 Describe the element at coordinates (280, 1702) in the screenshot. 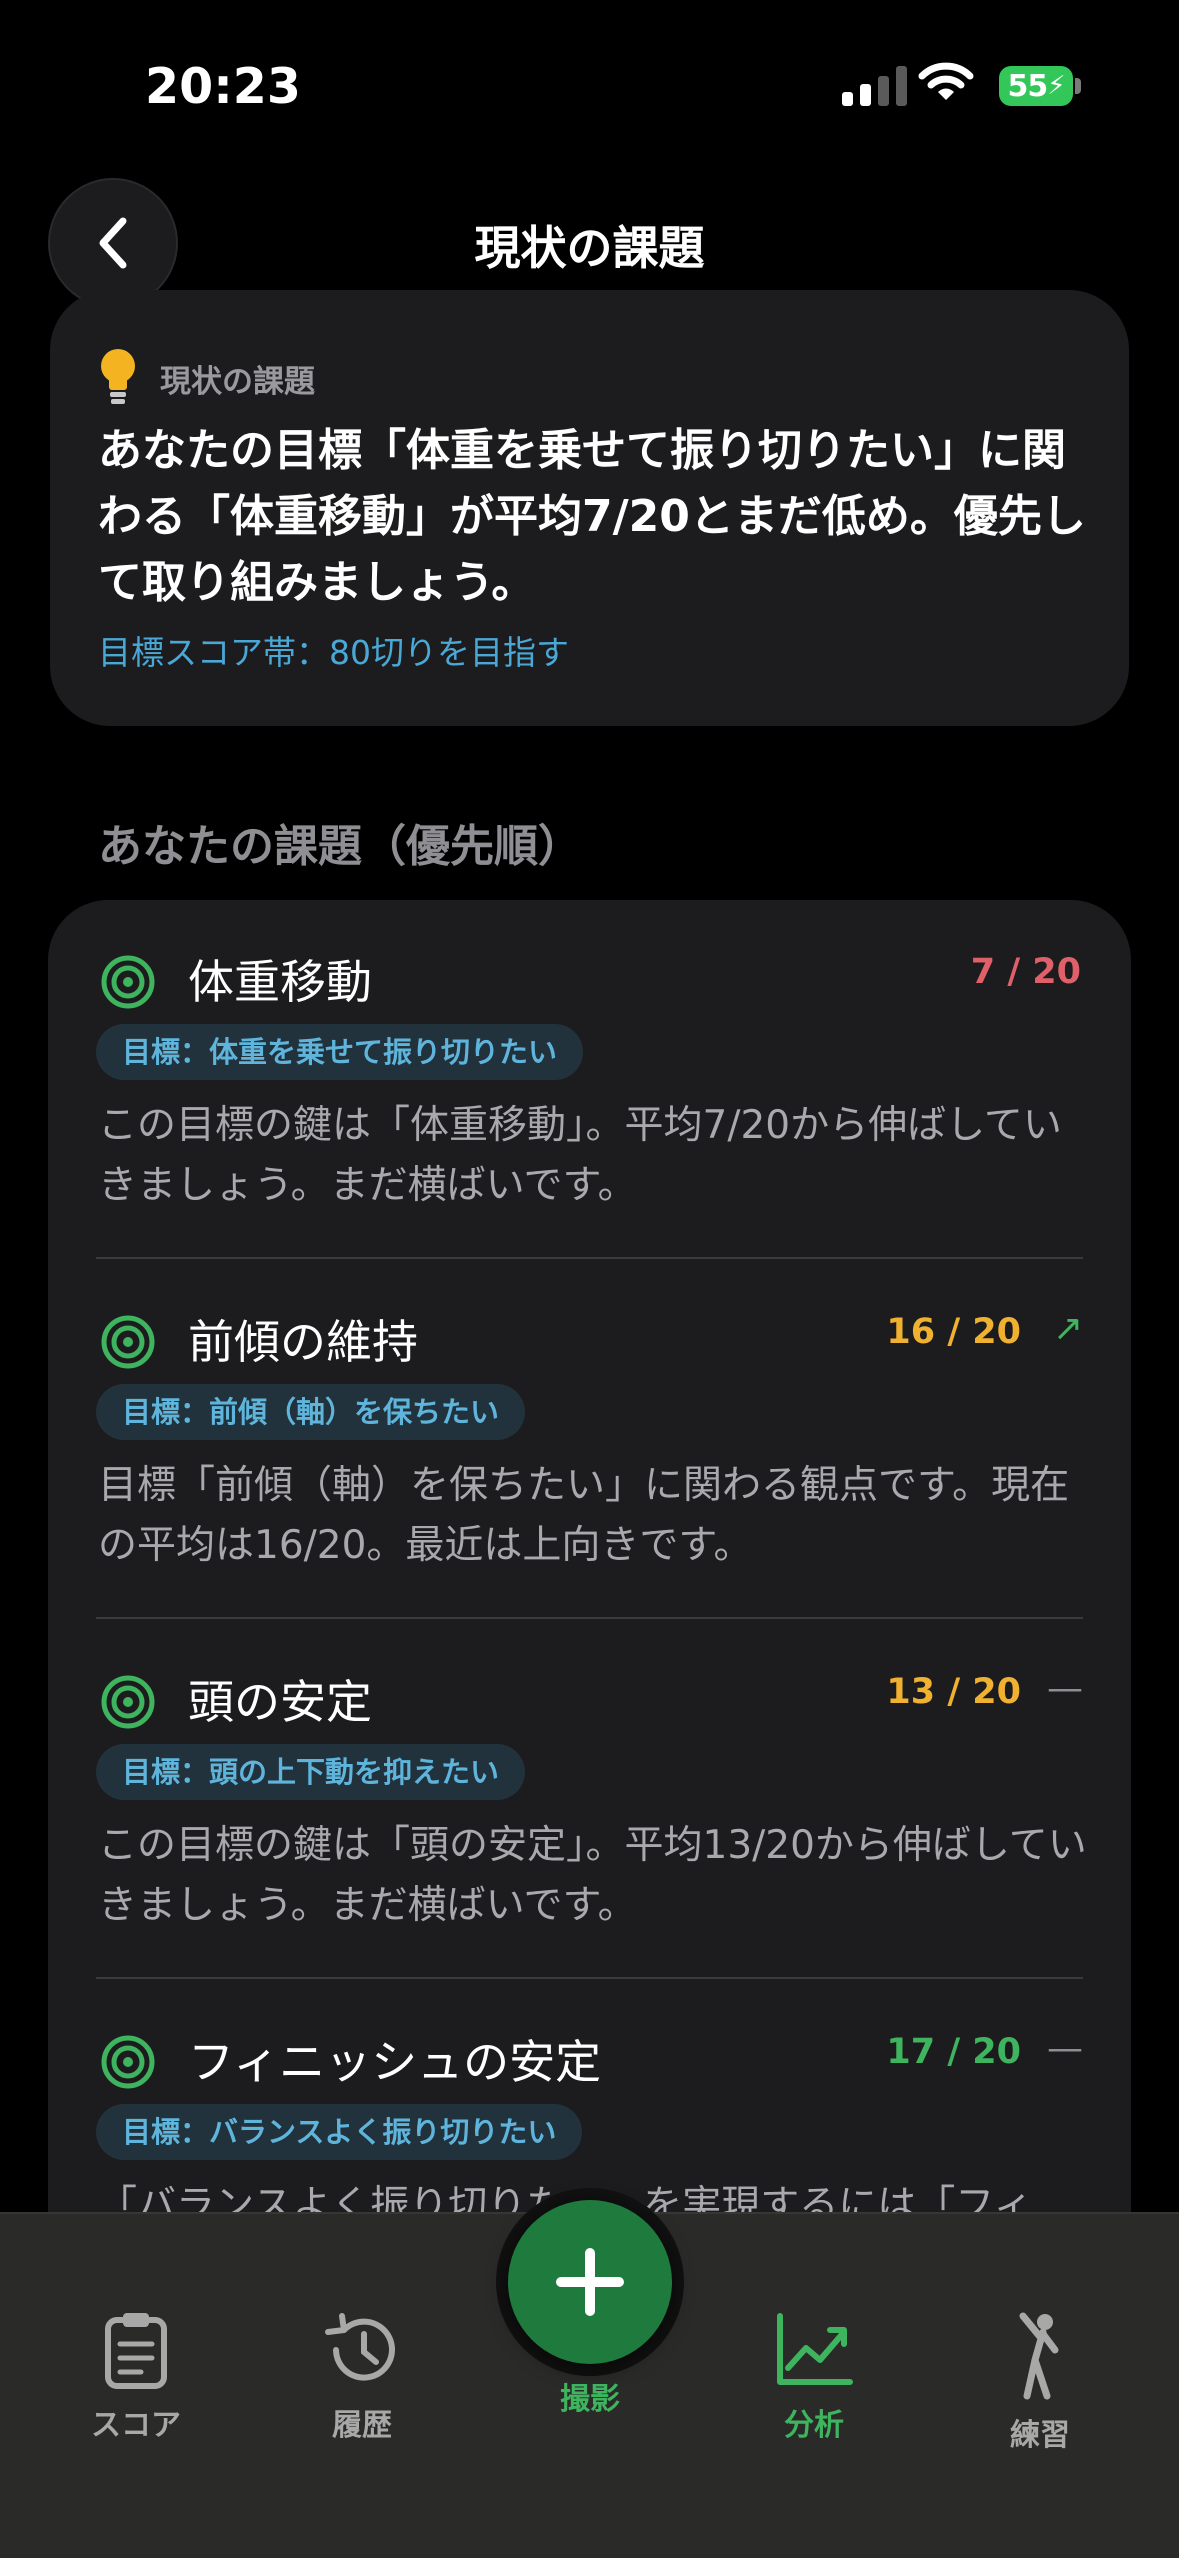

I see `item-name: 頭の安定` at that location.